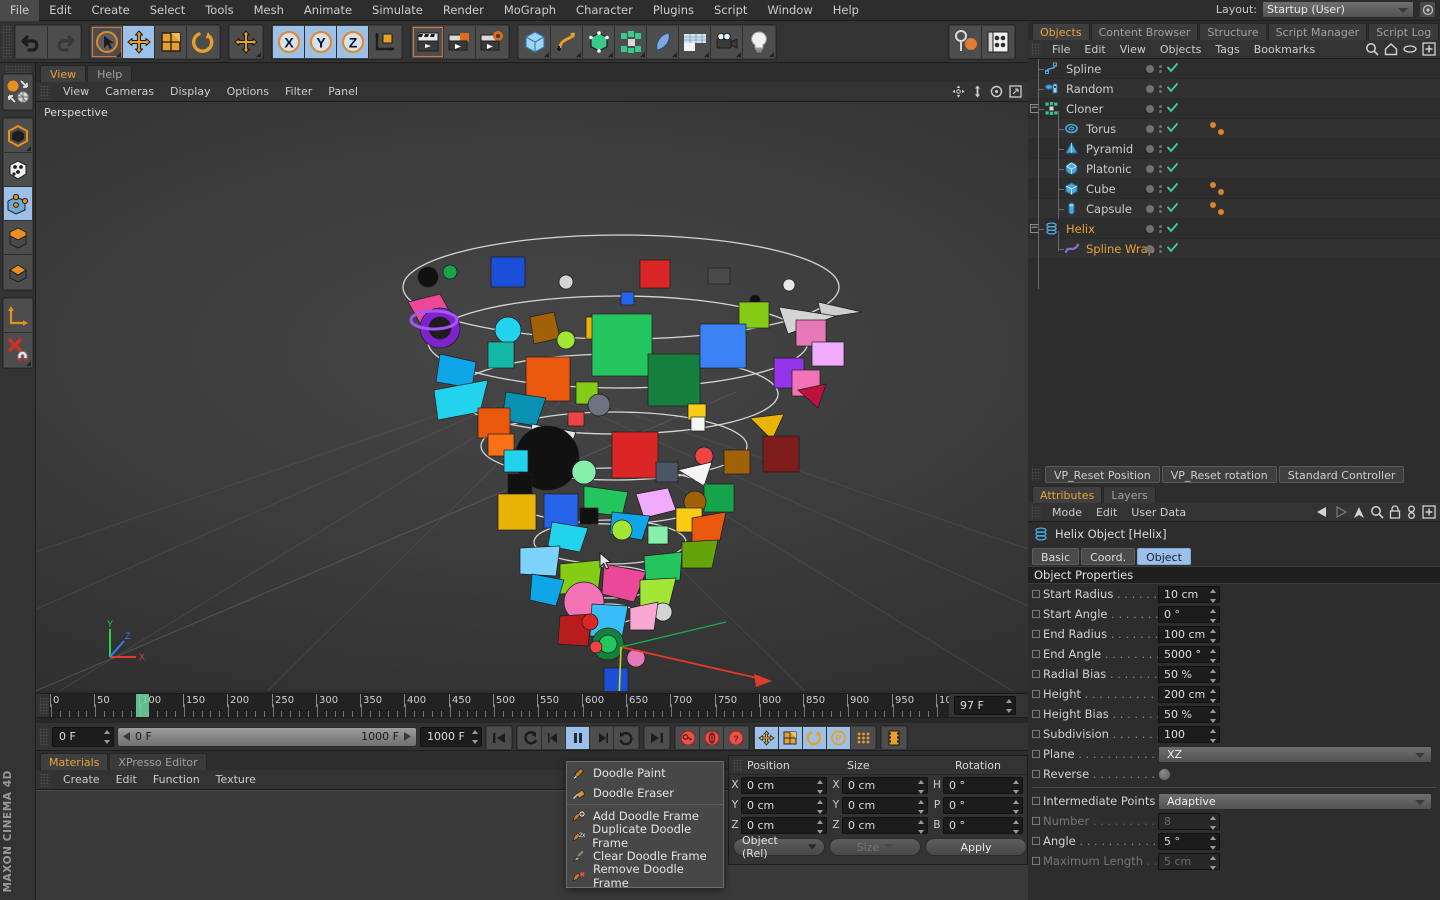 This screenshot has height=900, width=1440. What do you see at coordinates (76, 92) in the screenshot?
I see `viewport-menu-view: View` at bounding box center [76, 92].